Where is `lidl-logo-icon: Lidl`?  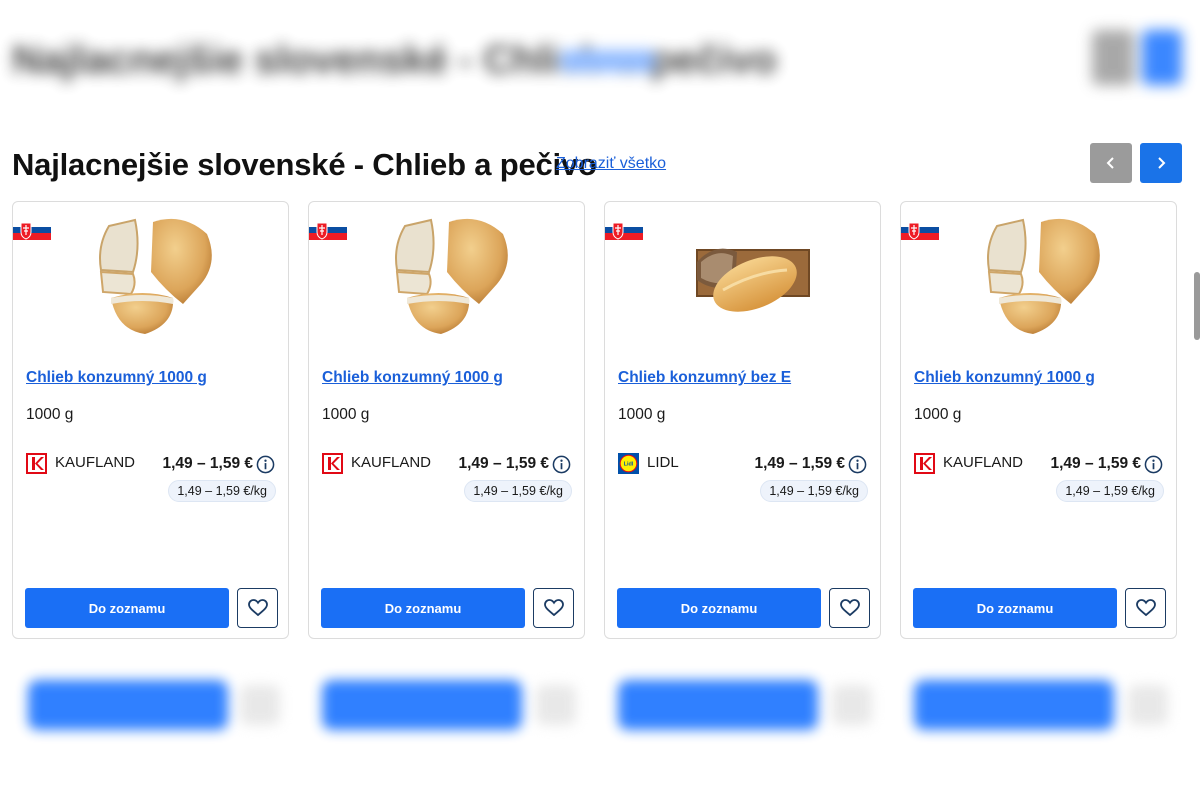 lidl-logo-icon: Lidl is located at coordinates (628, 463).